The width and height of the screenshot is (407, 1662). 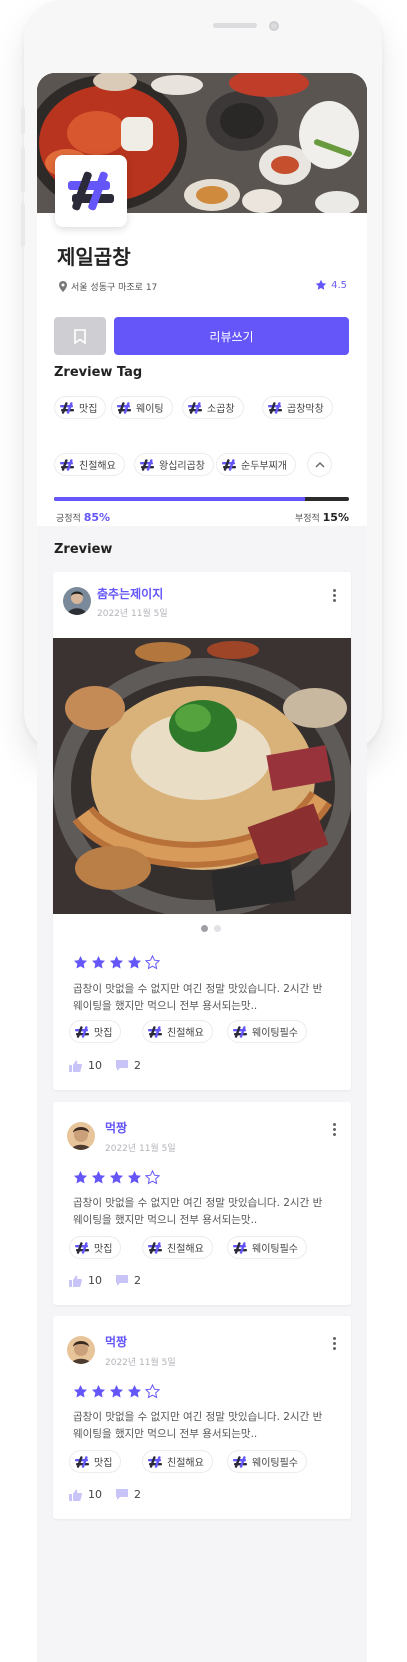 I want to click on tag-label: 곱창막창, so click(x=305, y=409).